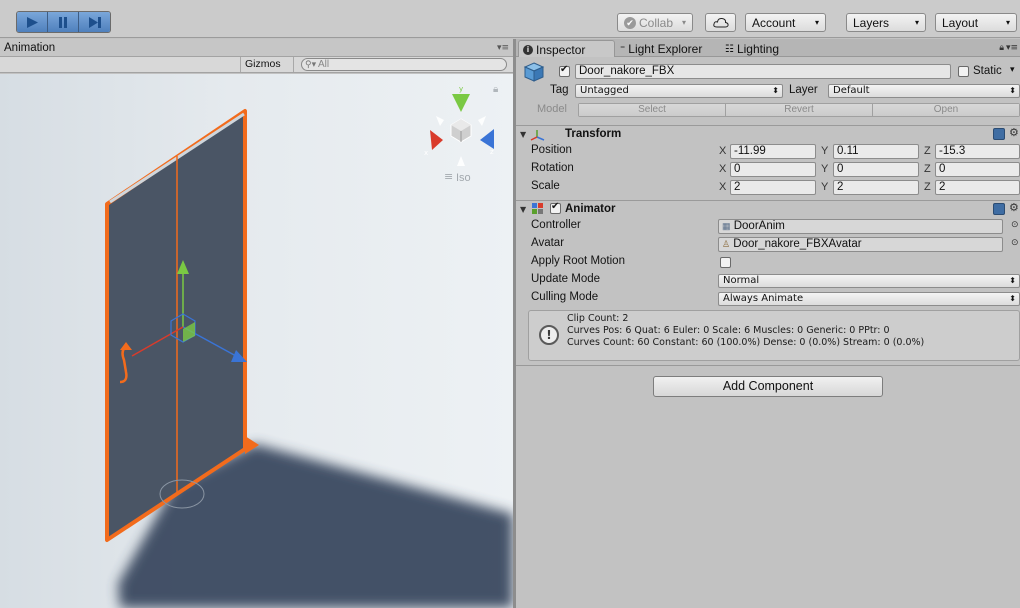 This screenshot has height=608, width=1020. Describe the element at coordinates (564, 70) in the screenshot. I see `active-checkbox` at that location.